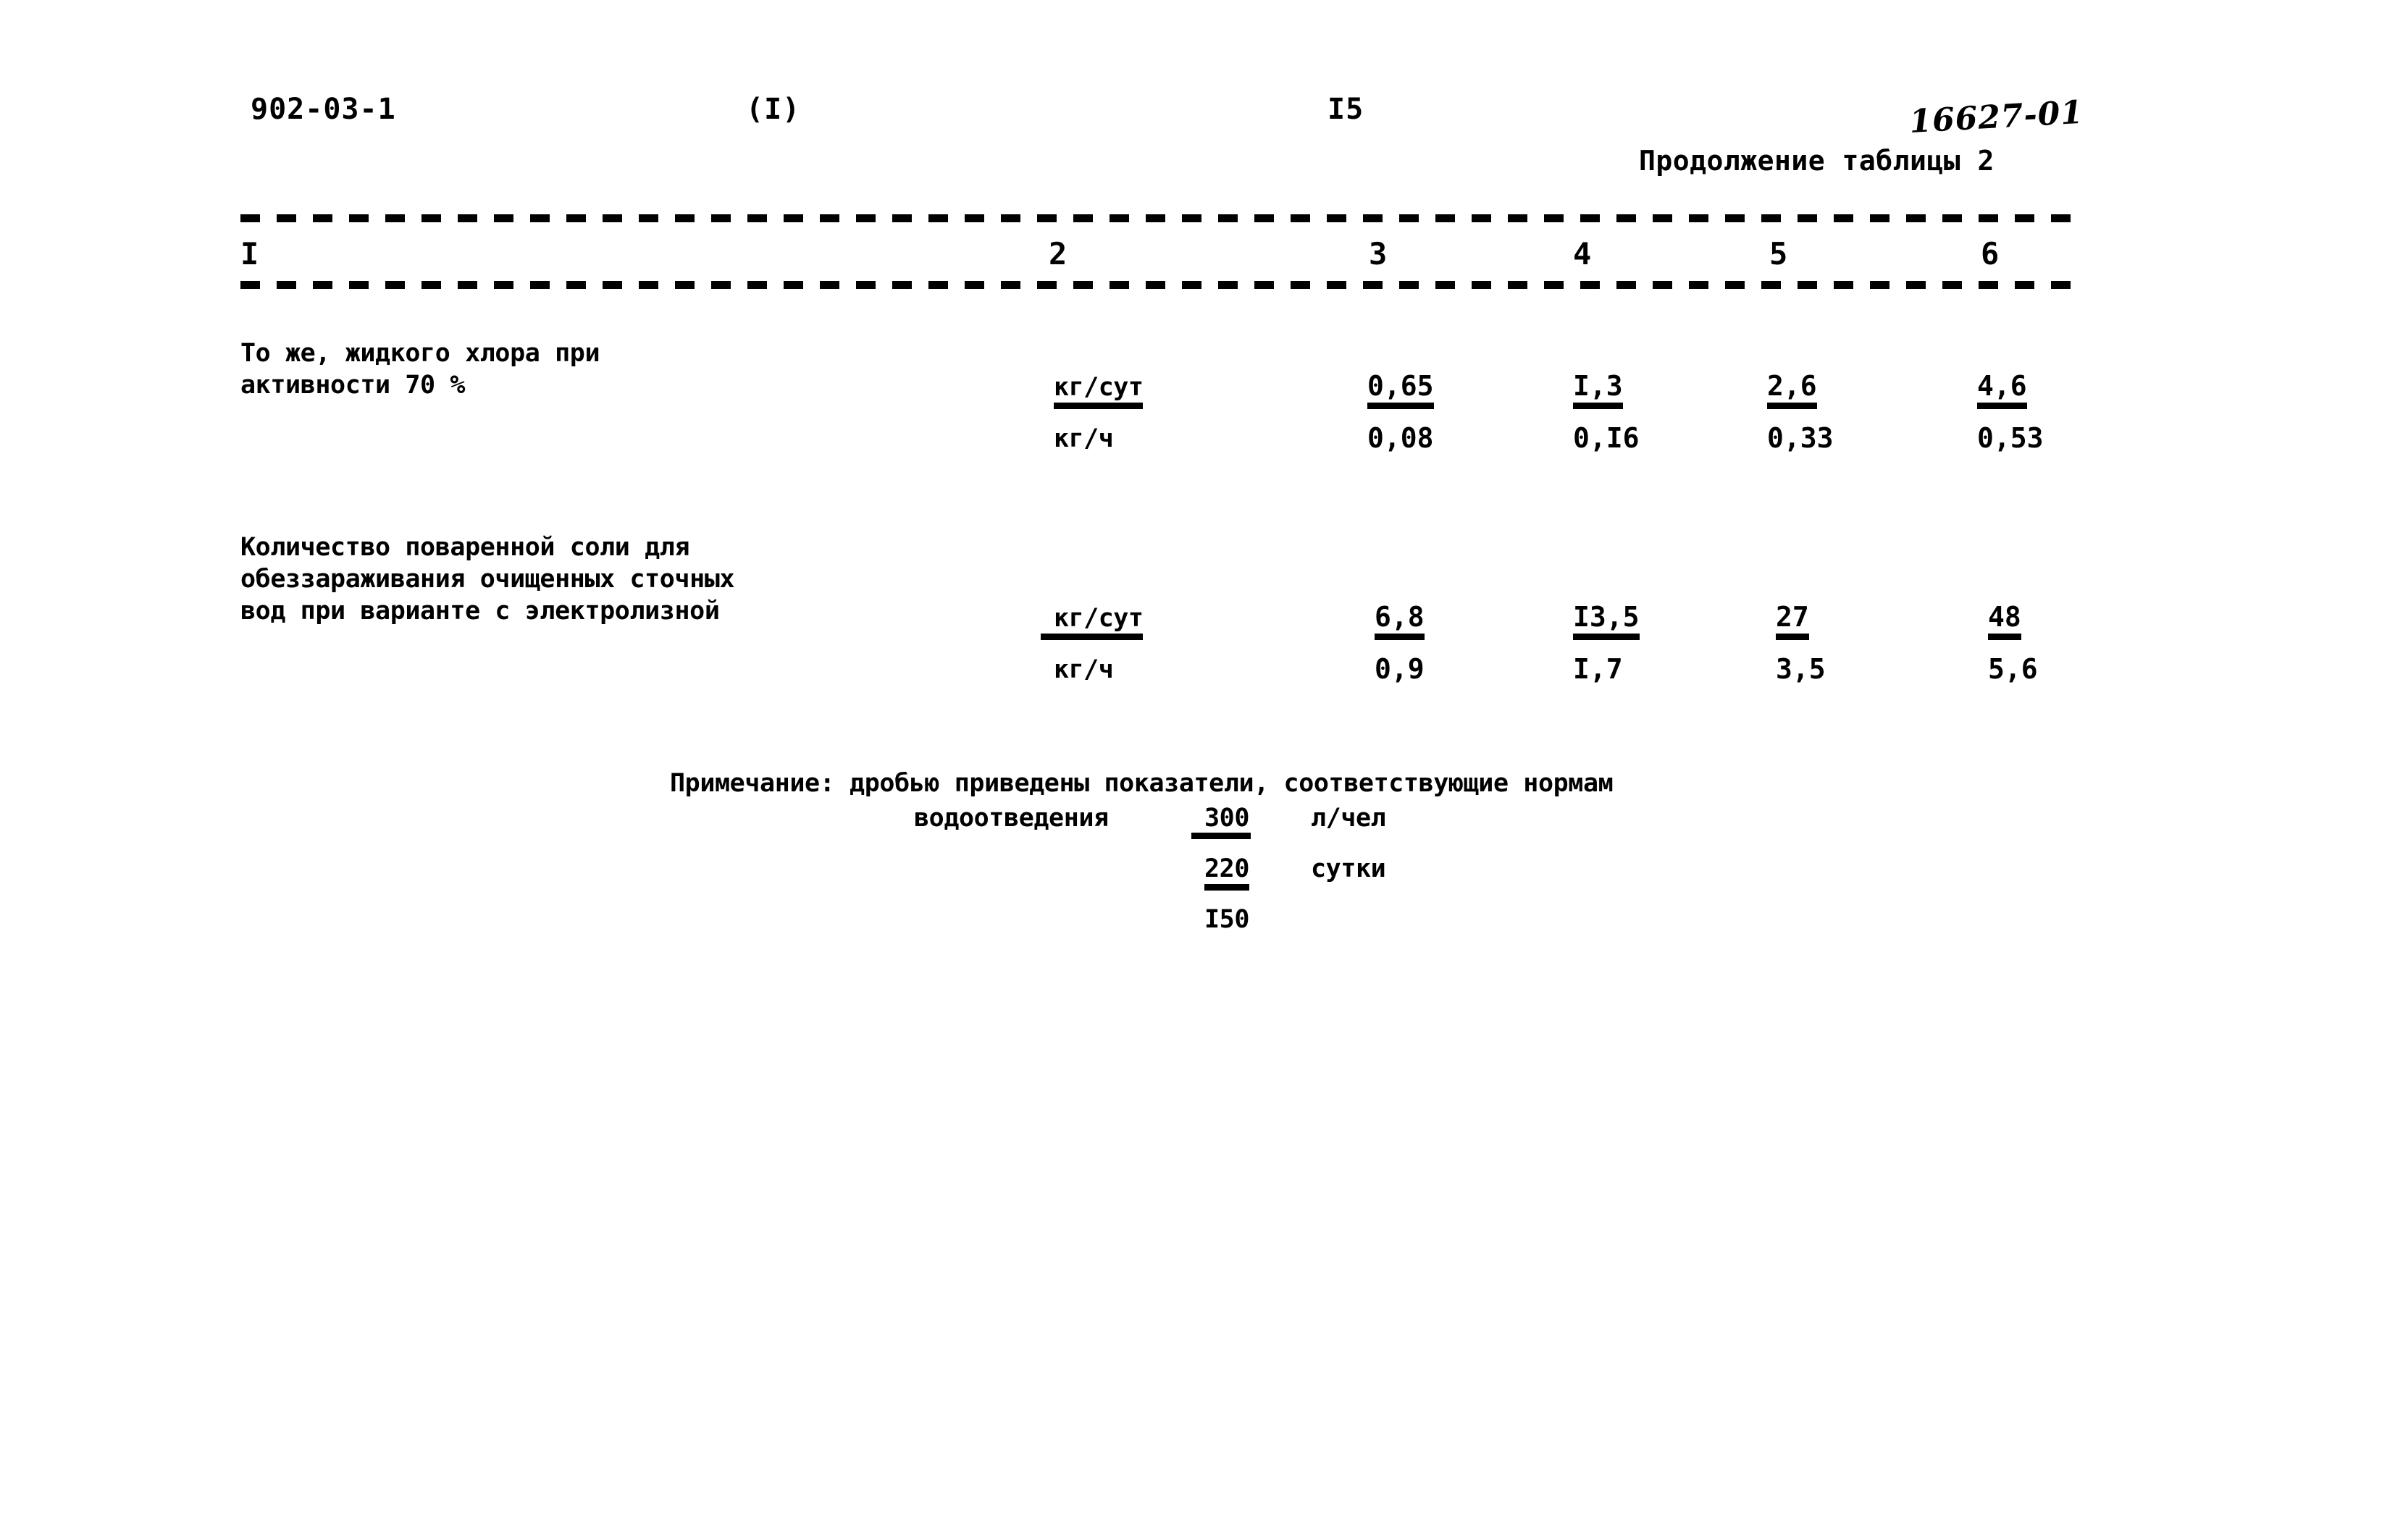 The image size is (2395, 1540). I want to click on table-value-cell: 48, so click(2005, 620).